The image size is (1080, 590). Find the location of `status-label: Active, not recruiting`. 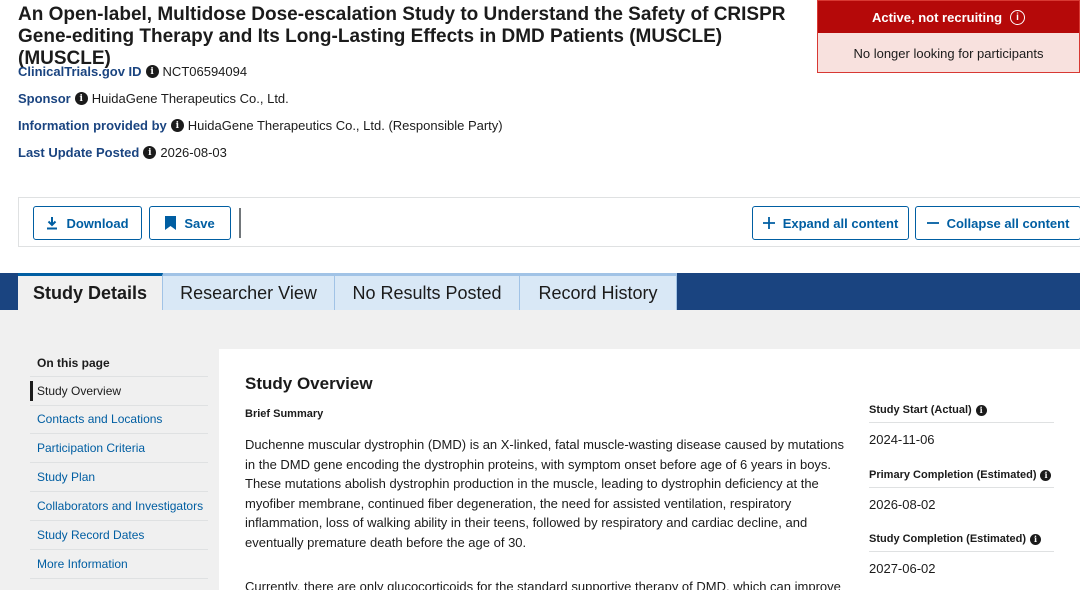

status-label: Active, not recruiting is located at coordinates (937, 17).